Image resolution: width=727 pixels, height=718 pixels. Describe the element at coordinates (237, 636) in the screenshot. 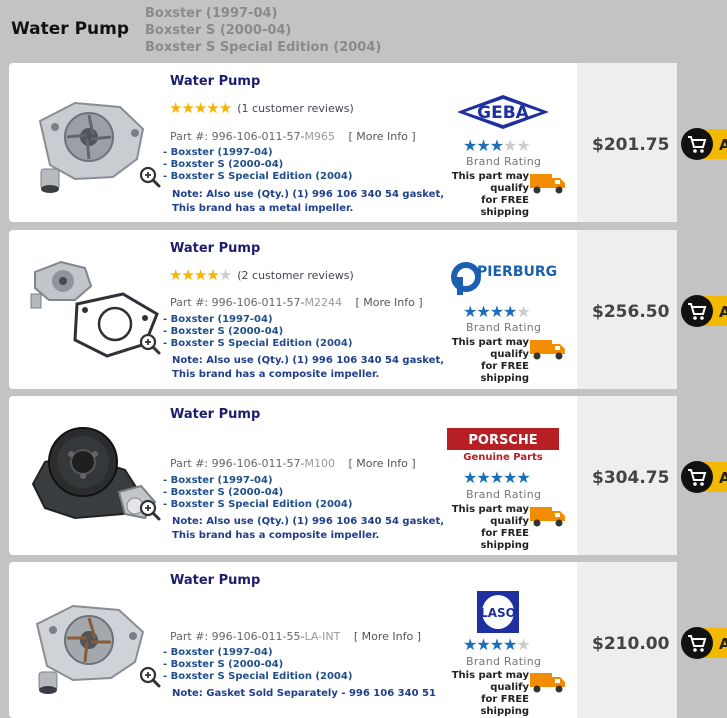

I see `part-number-prefix: Part #: 996-106-011-55-` at that location.